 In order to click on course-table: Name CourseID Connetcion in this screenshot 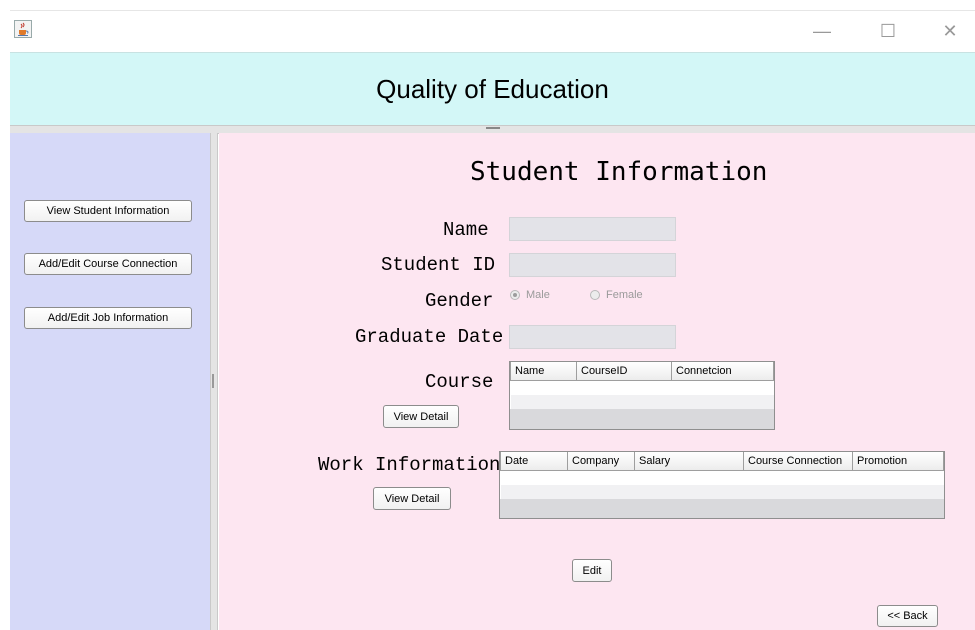, I will do `click(642, 395)`.